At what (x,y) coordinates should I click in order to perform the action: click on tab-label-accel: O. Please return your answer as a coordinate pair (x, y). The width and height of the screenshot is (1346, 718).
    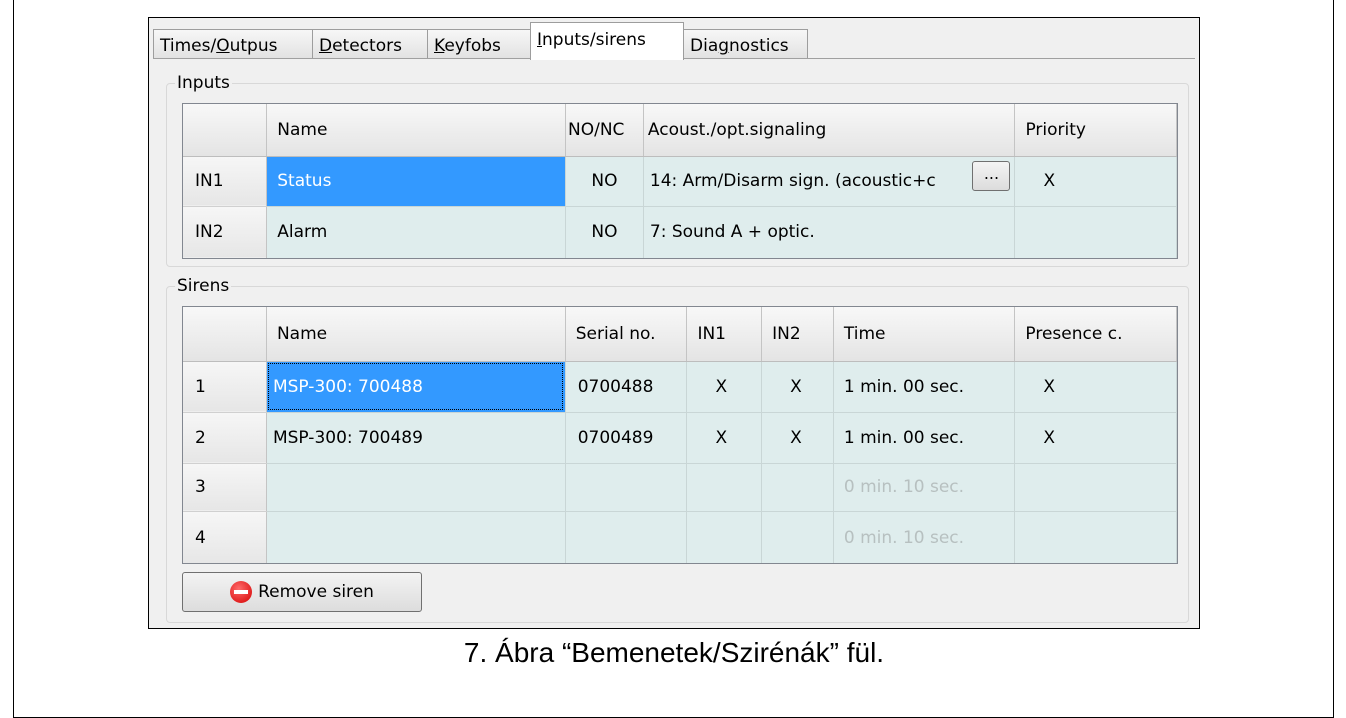
    Looking at the image, I should click on (223, 46).